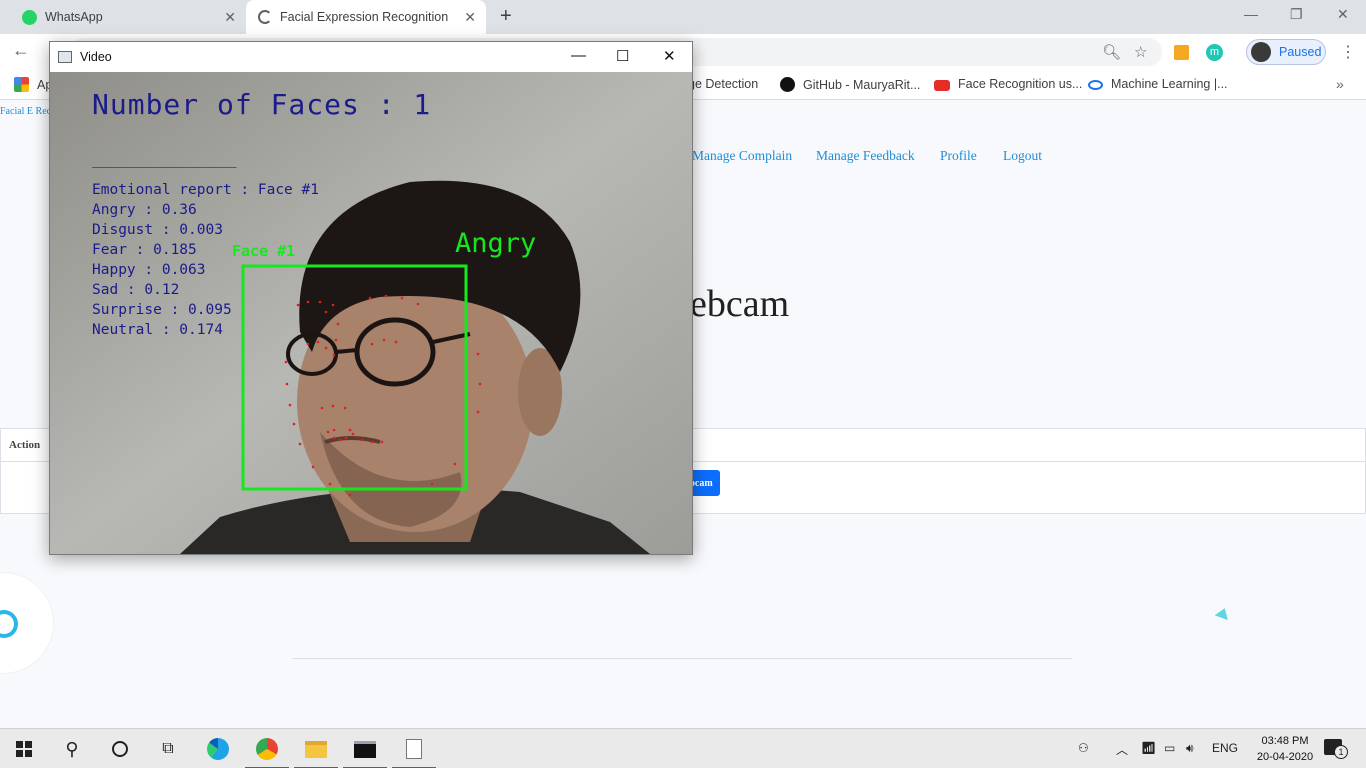  Describe the element at coordinates (1181, 52) in the screenshot. I see `extension-icon` at that location.